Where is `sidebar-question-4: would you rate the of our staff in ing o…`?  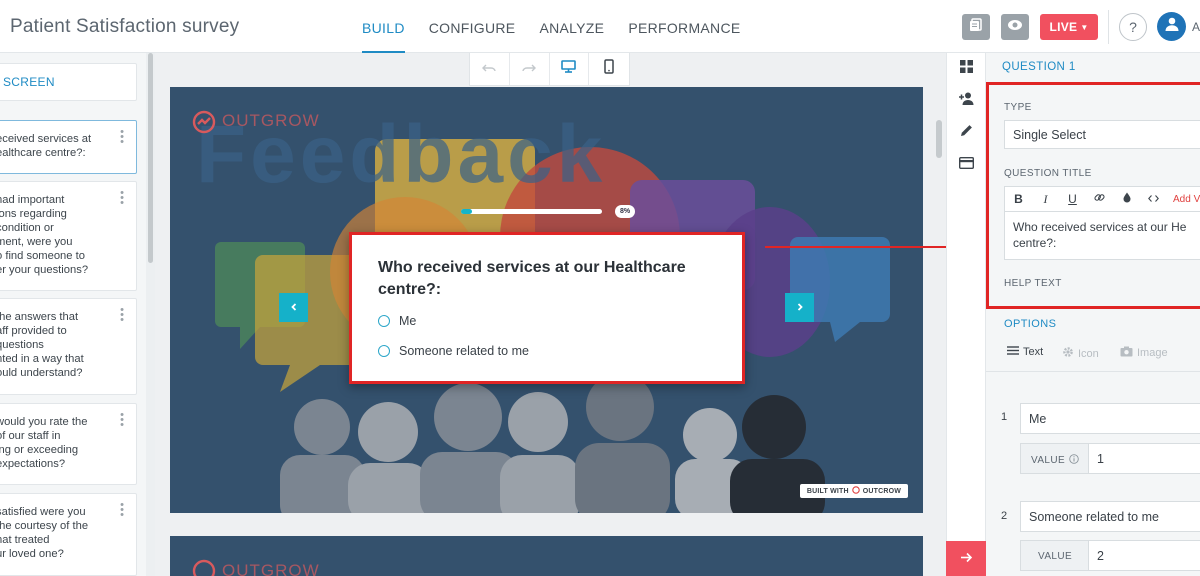 sidebar-question-4: would you rate the of our staff in ing o… is located at coordinates (68, 444).